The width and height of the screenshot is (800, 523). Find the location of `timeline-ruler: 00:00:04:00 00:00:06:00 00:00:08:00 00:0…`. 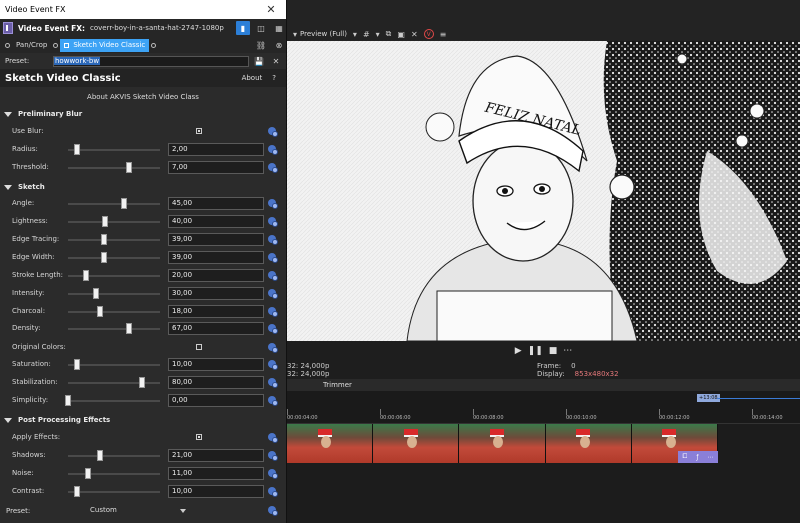

timeline-ruler: 00:00:04:00 00:00:06:00 00:00:08:00 00:0… is located at coordinates (543, 414).